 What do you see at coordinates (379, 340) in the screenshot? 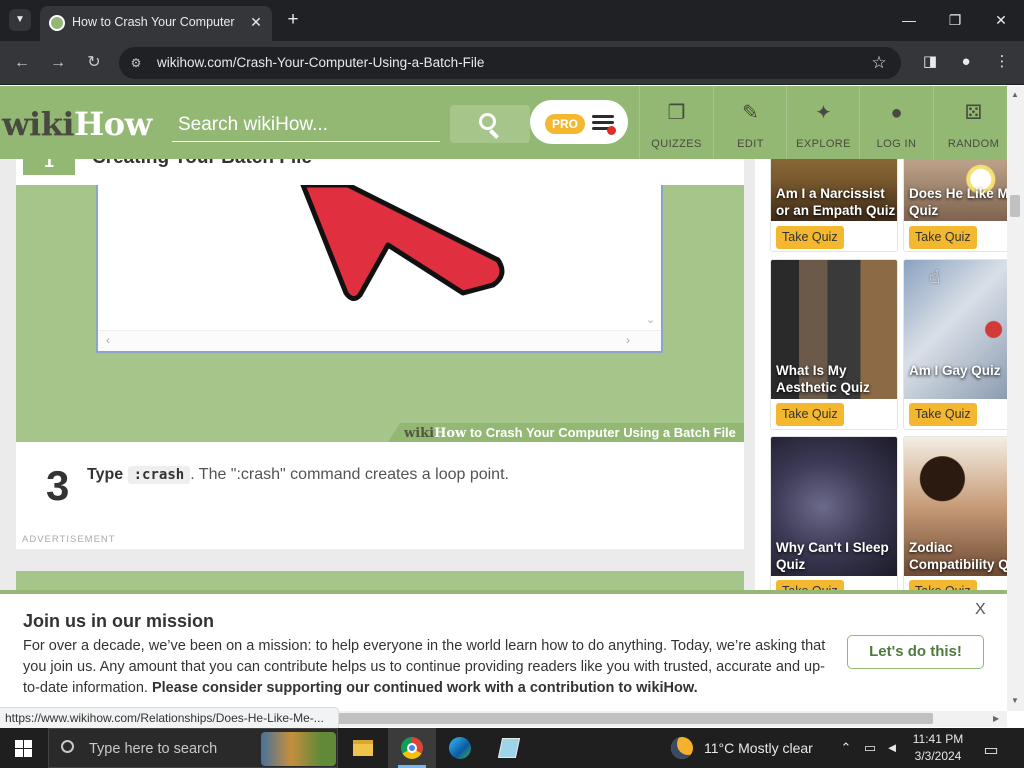
I see `image-scrollbar: ‹ ›` at bounding box center [379, 340].